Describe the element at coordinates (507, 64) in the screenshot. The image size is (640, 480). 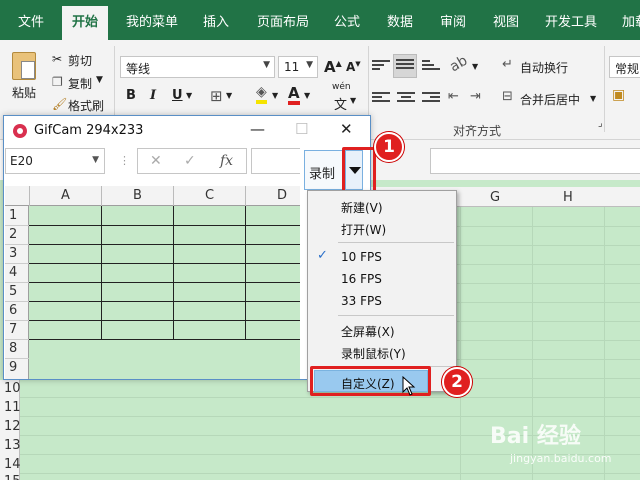
I see `wrap-text-icon: ↵` at that location.